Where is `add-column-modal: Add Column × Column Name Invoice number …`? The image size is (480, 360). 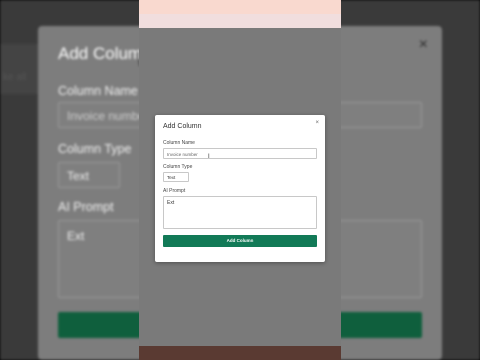 add-column-modal: Add Column × Column Name Invoice number … is located at coordinates (240, 188).